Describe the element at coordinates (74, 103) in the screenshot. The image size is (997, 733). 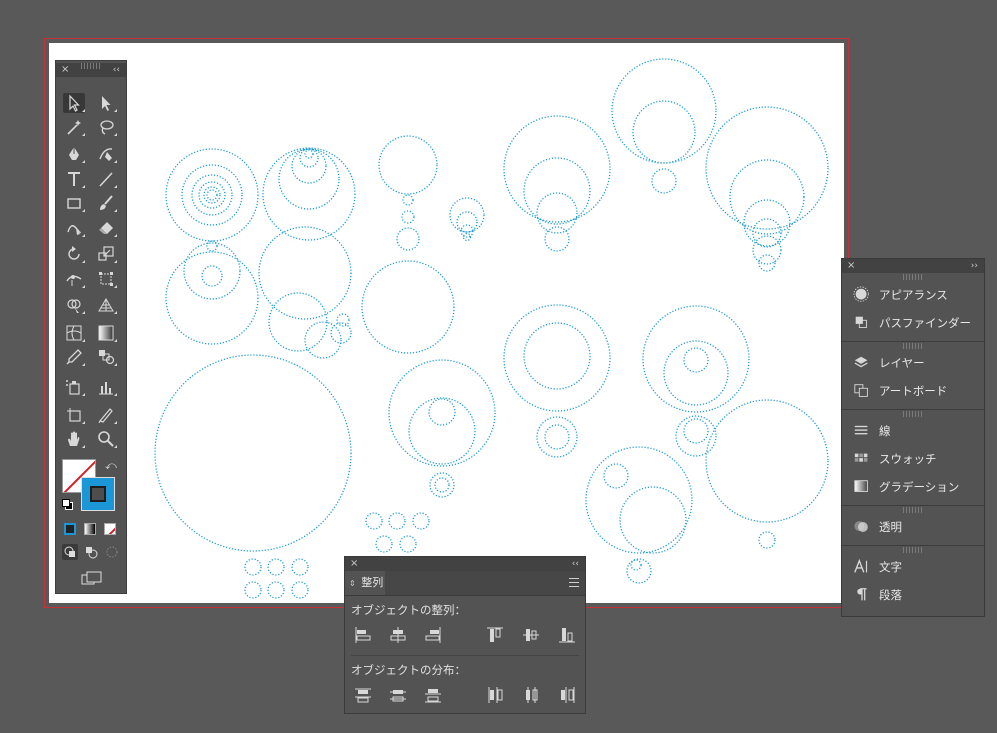
I see `selection-tool` at that location.